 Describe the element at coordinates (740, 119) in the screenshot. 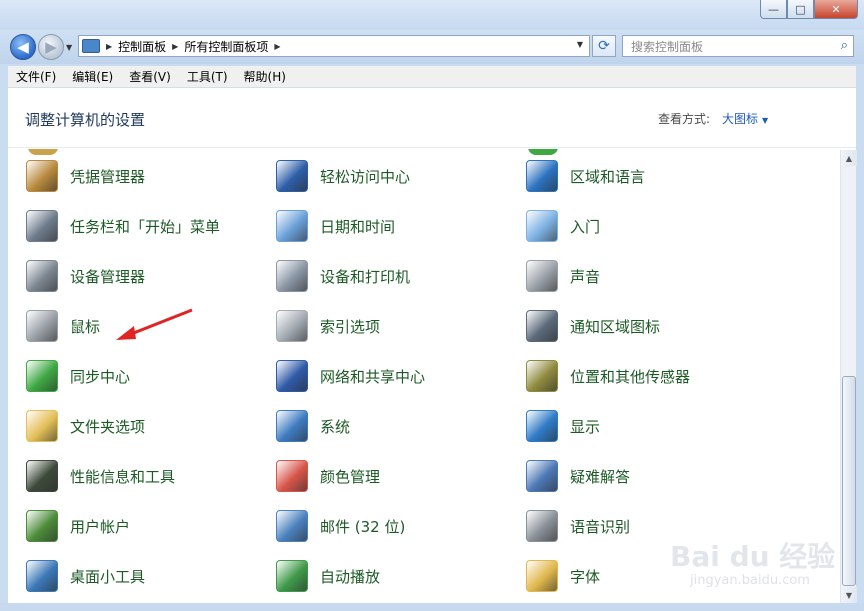

I see `view-by-value: 大图标` at that location.